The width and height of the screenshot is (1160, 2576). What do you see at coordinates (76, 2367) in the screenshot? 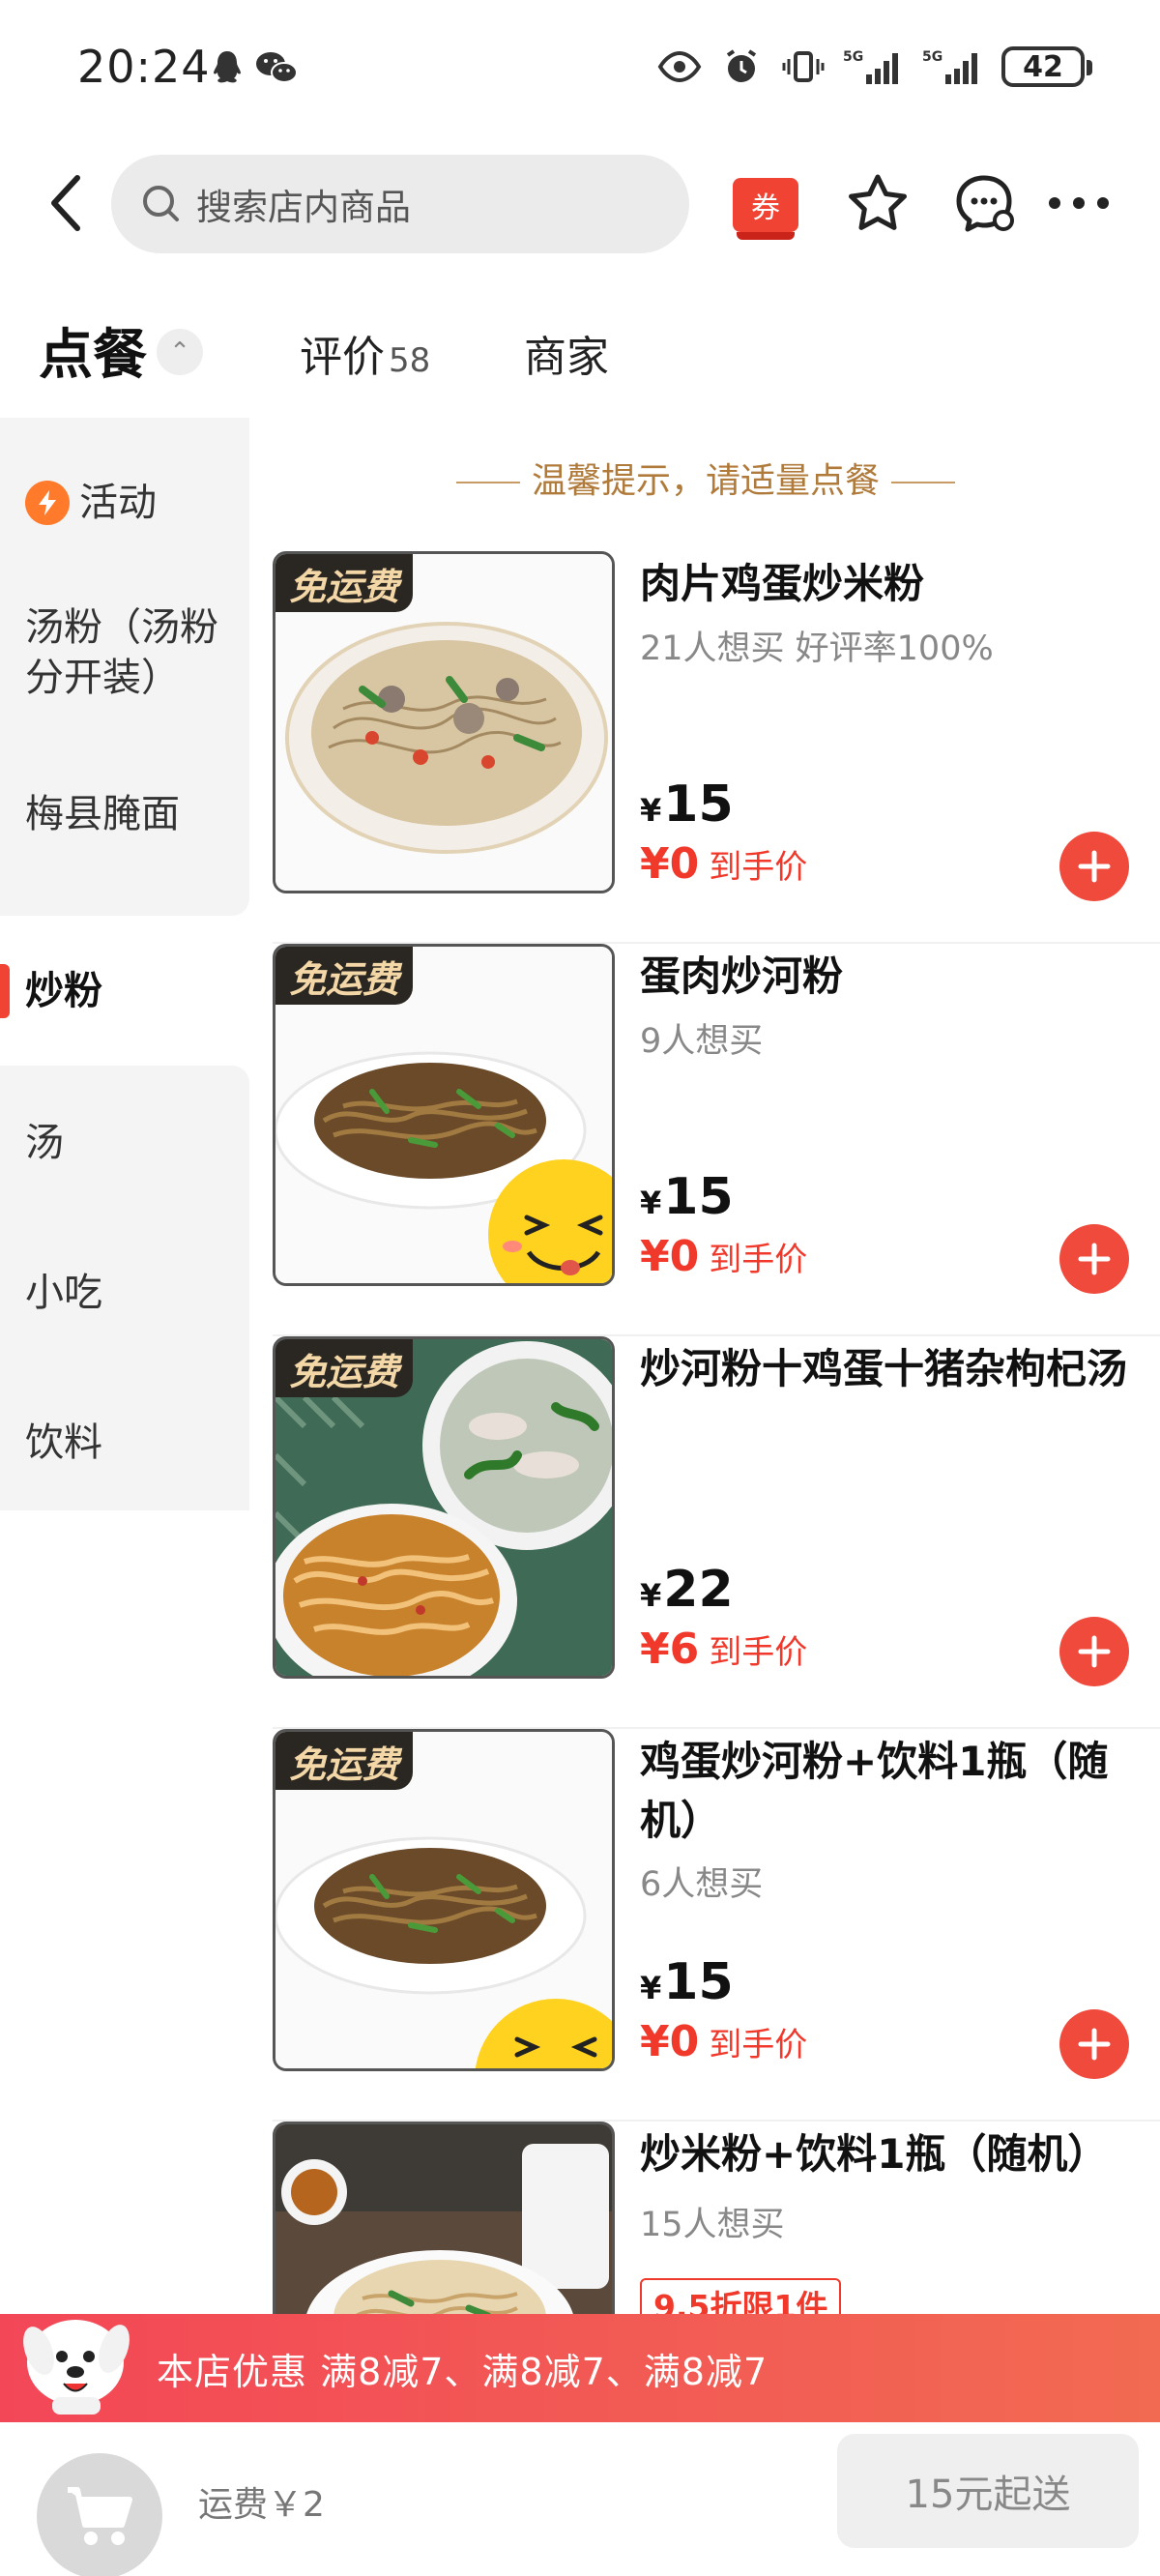
I see `joy-dog-mascot-icon` at bounding box center [76, 2367].